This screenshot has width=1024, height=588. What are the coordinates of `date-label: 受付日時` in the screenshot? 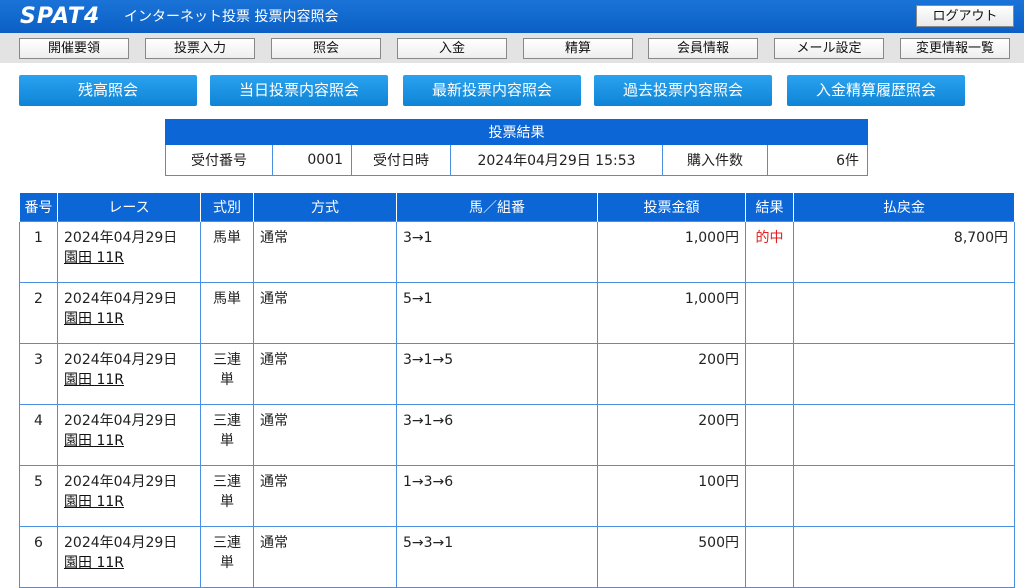 It's located at (401, 160).